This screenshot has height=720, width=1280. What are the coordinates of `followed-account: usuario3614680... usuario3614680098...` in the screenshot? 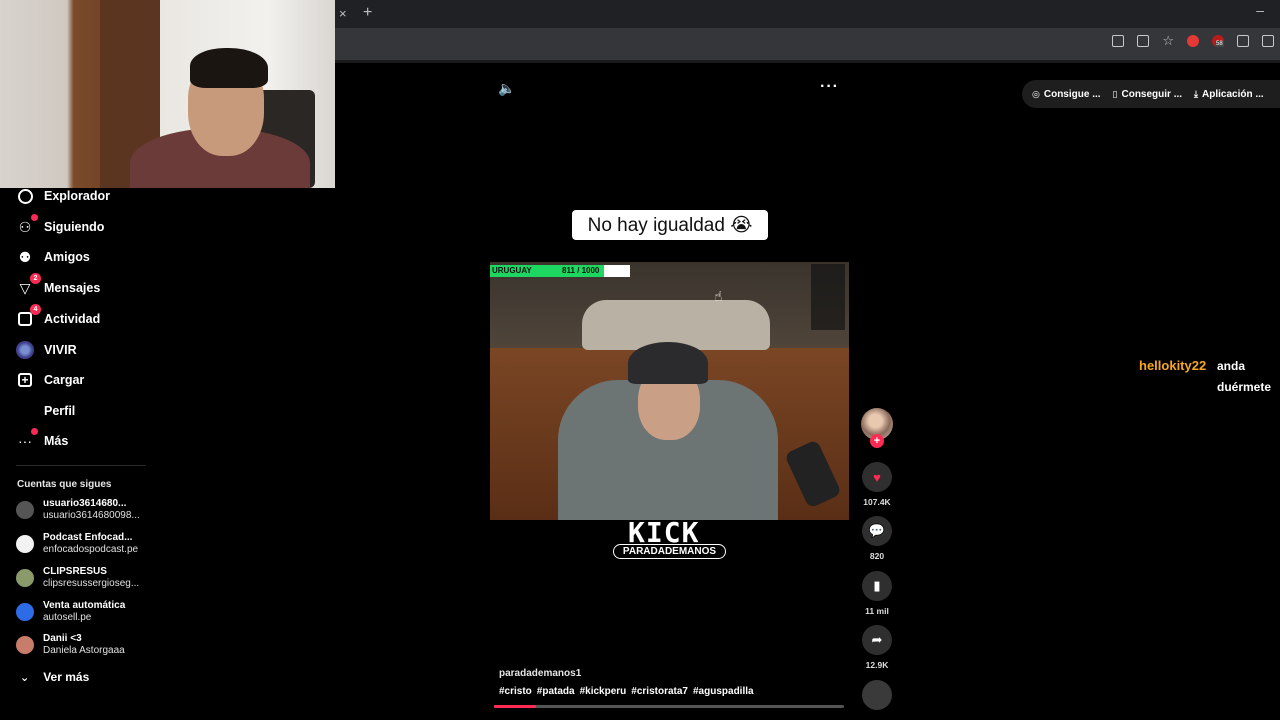 It's located at (78, 510).